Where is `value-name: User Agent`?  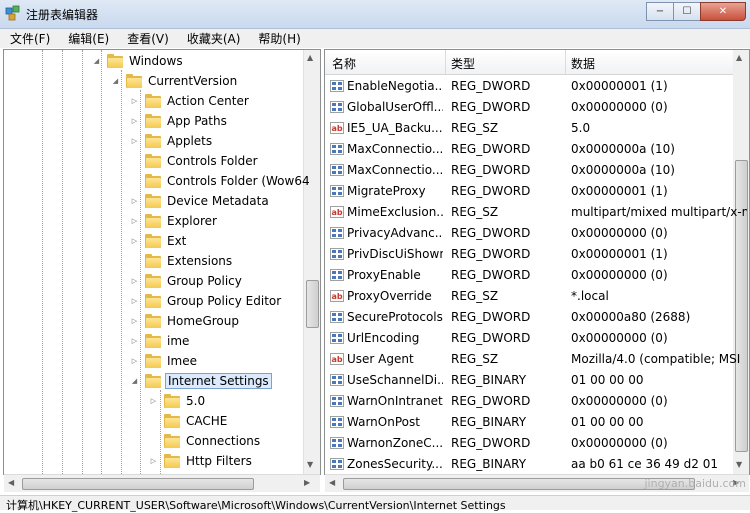 value-name: User Agent is located at coordinates (380, 359).